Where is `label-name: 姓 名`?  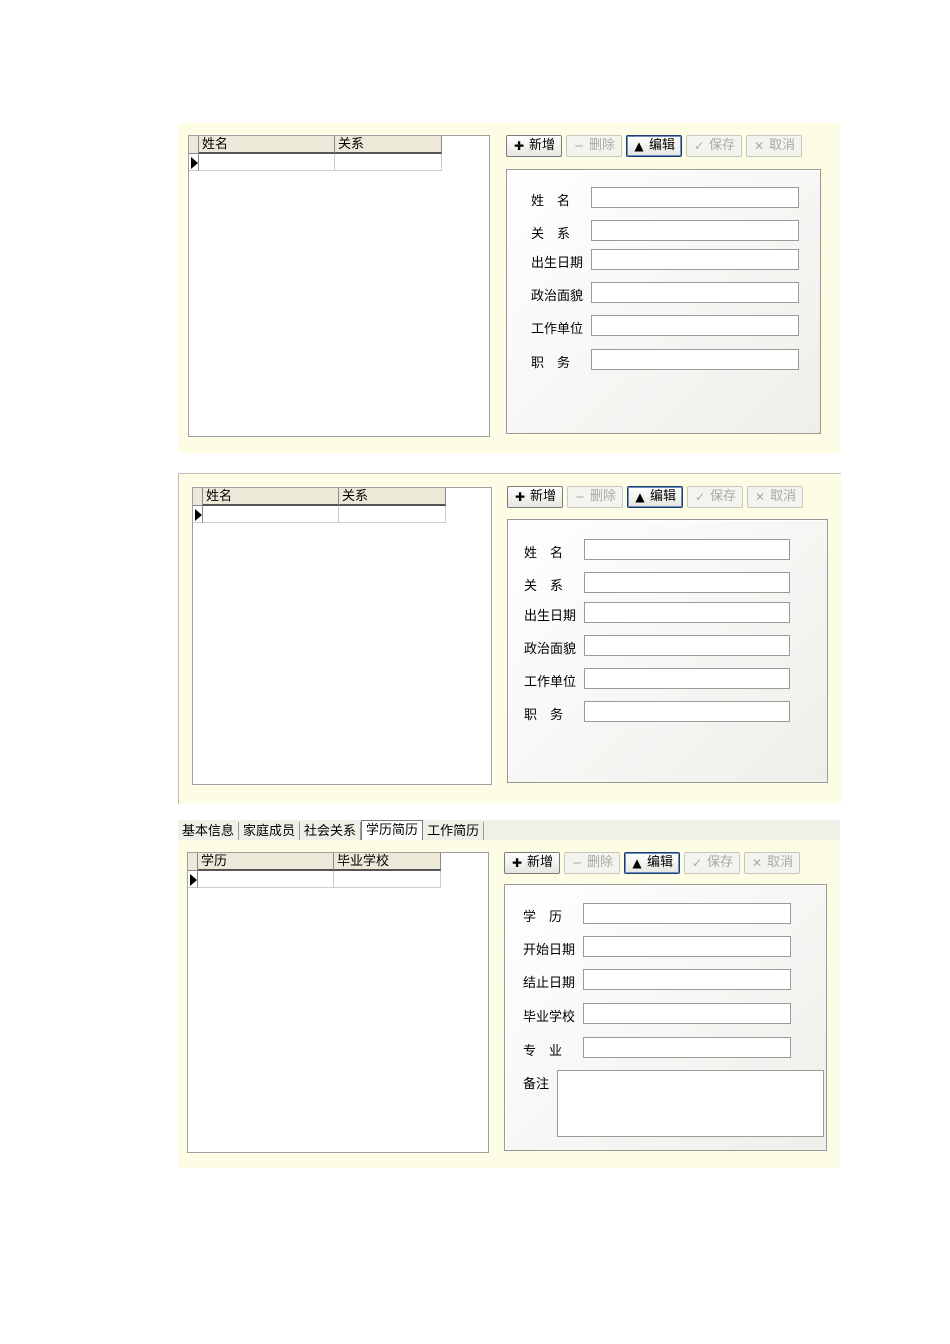 label-name: 姓 名 is located at coordinates (544, 553).